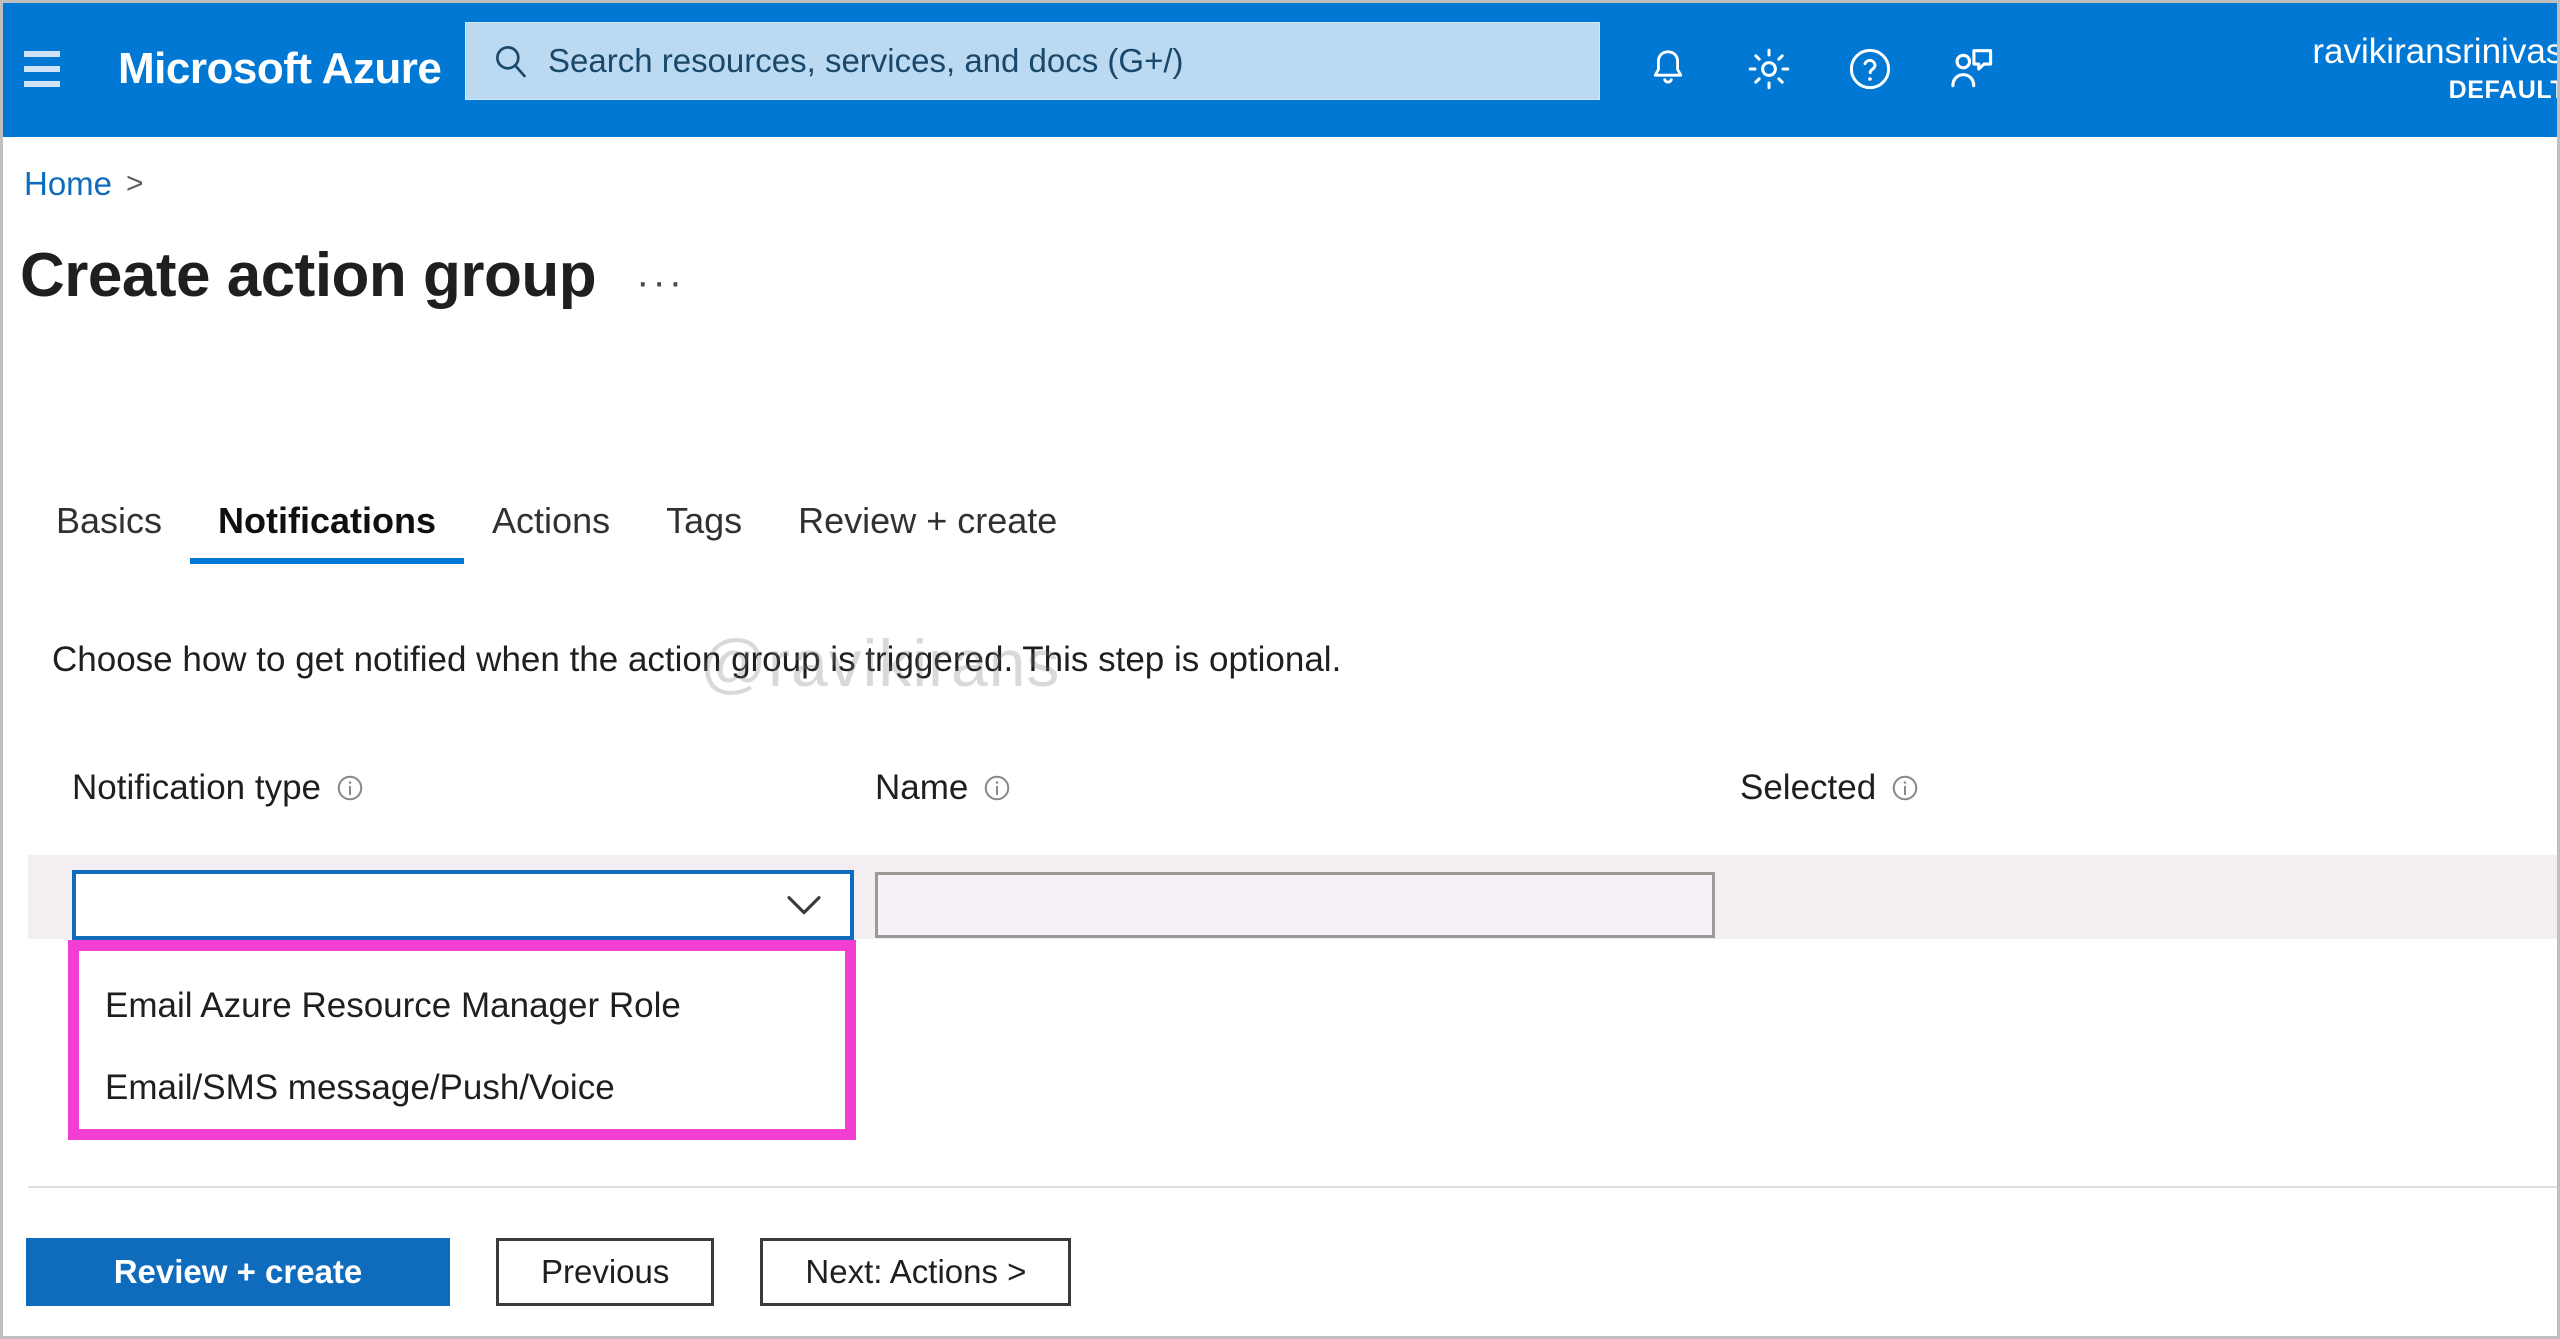 The width and height of the screenshot is (2560, 1339). I want to click on column-header-selected-label: Selected, so click(1808, 787).